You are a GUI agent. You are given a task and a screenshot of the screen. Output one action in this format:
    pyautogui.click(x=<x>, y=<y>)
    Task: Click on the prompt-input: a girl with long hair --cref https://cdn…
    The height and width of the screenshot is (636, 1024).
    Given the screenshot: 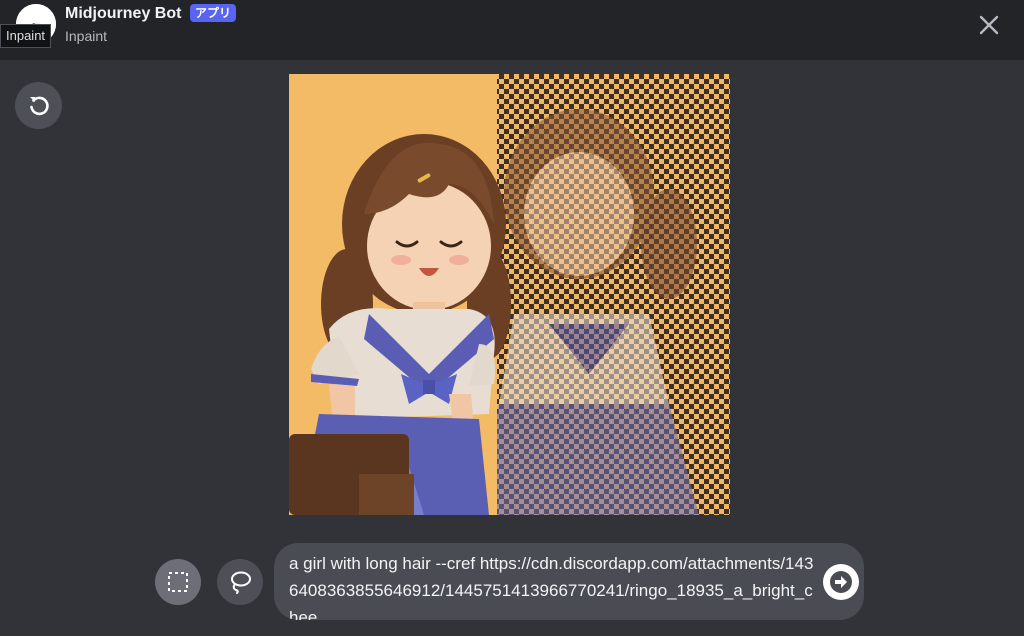 What is the action you would take?
    pyautogui.click(x=554, y=585)
    